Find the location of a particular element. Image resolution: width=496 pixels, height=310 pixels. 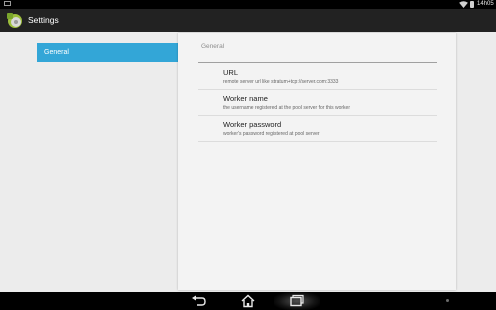

pref-worker-name-title: Worker name is located at coordinates (245, 98).